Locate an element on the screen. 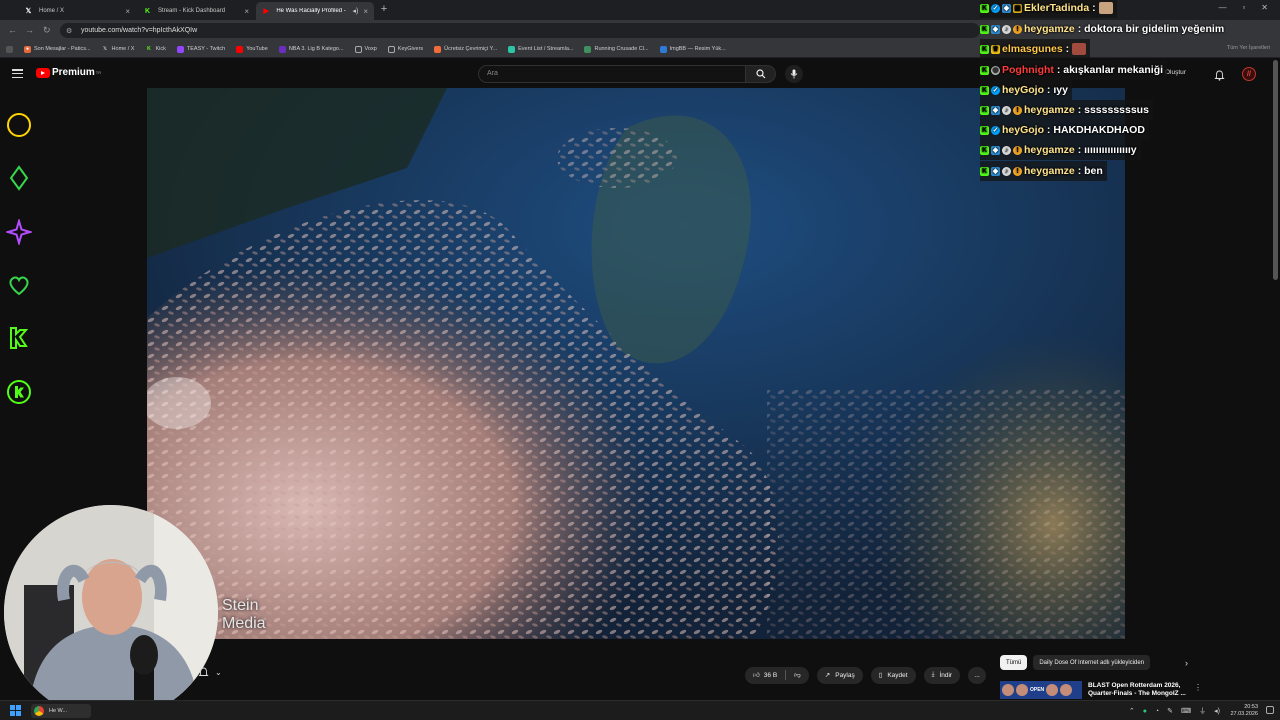 The image size is (1280, 720). chat-message: K ✓ ◆ ▣ EklerTadinda : is located at coordinates (1048, 9).